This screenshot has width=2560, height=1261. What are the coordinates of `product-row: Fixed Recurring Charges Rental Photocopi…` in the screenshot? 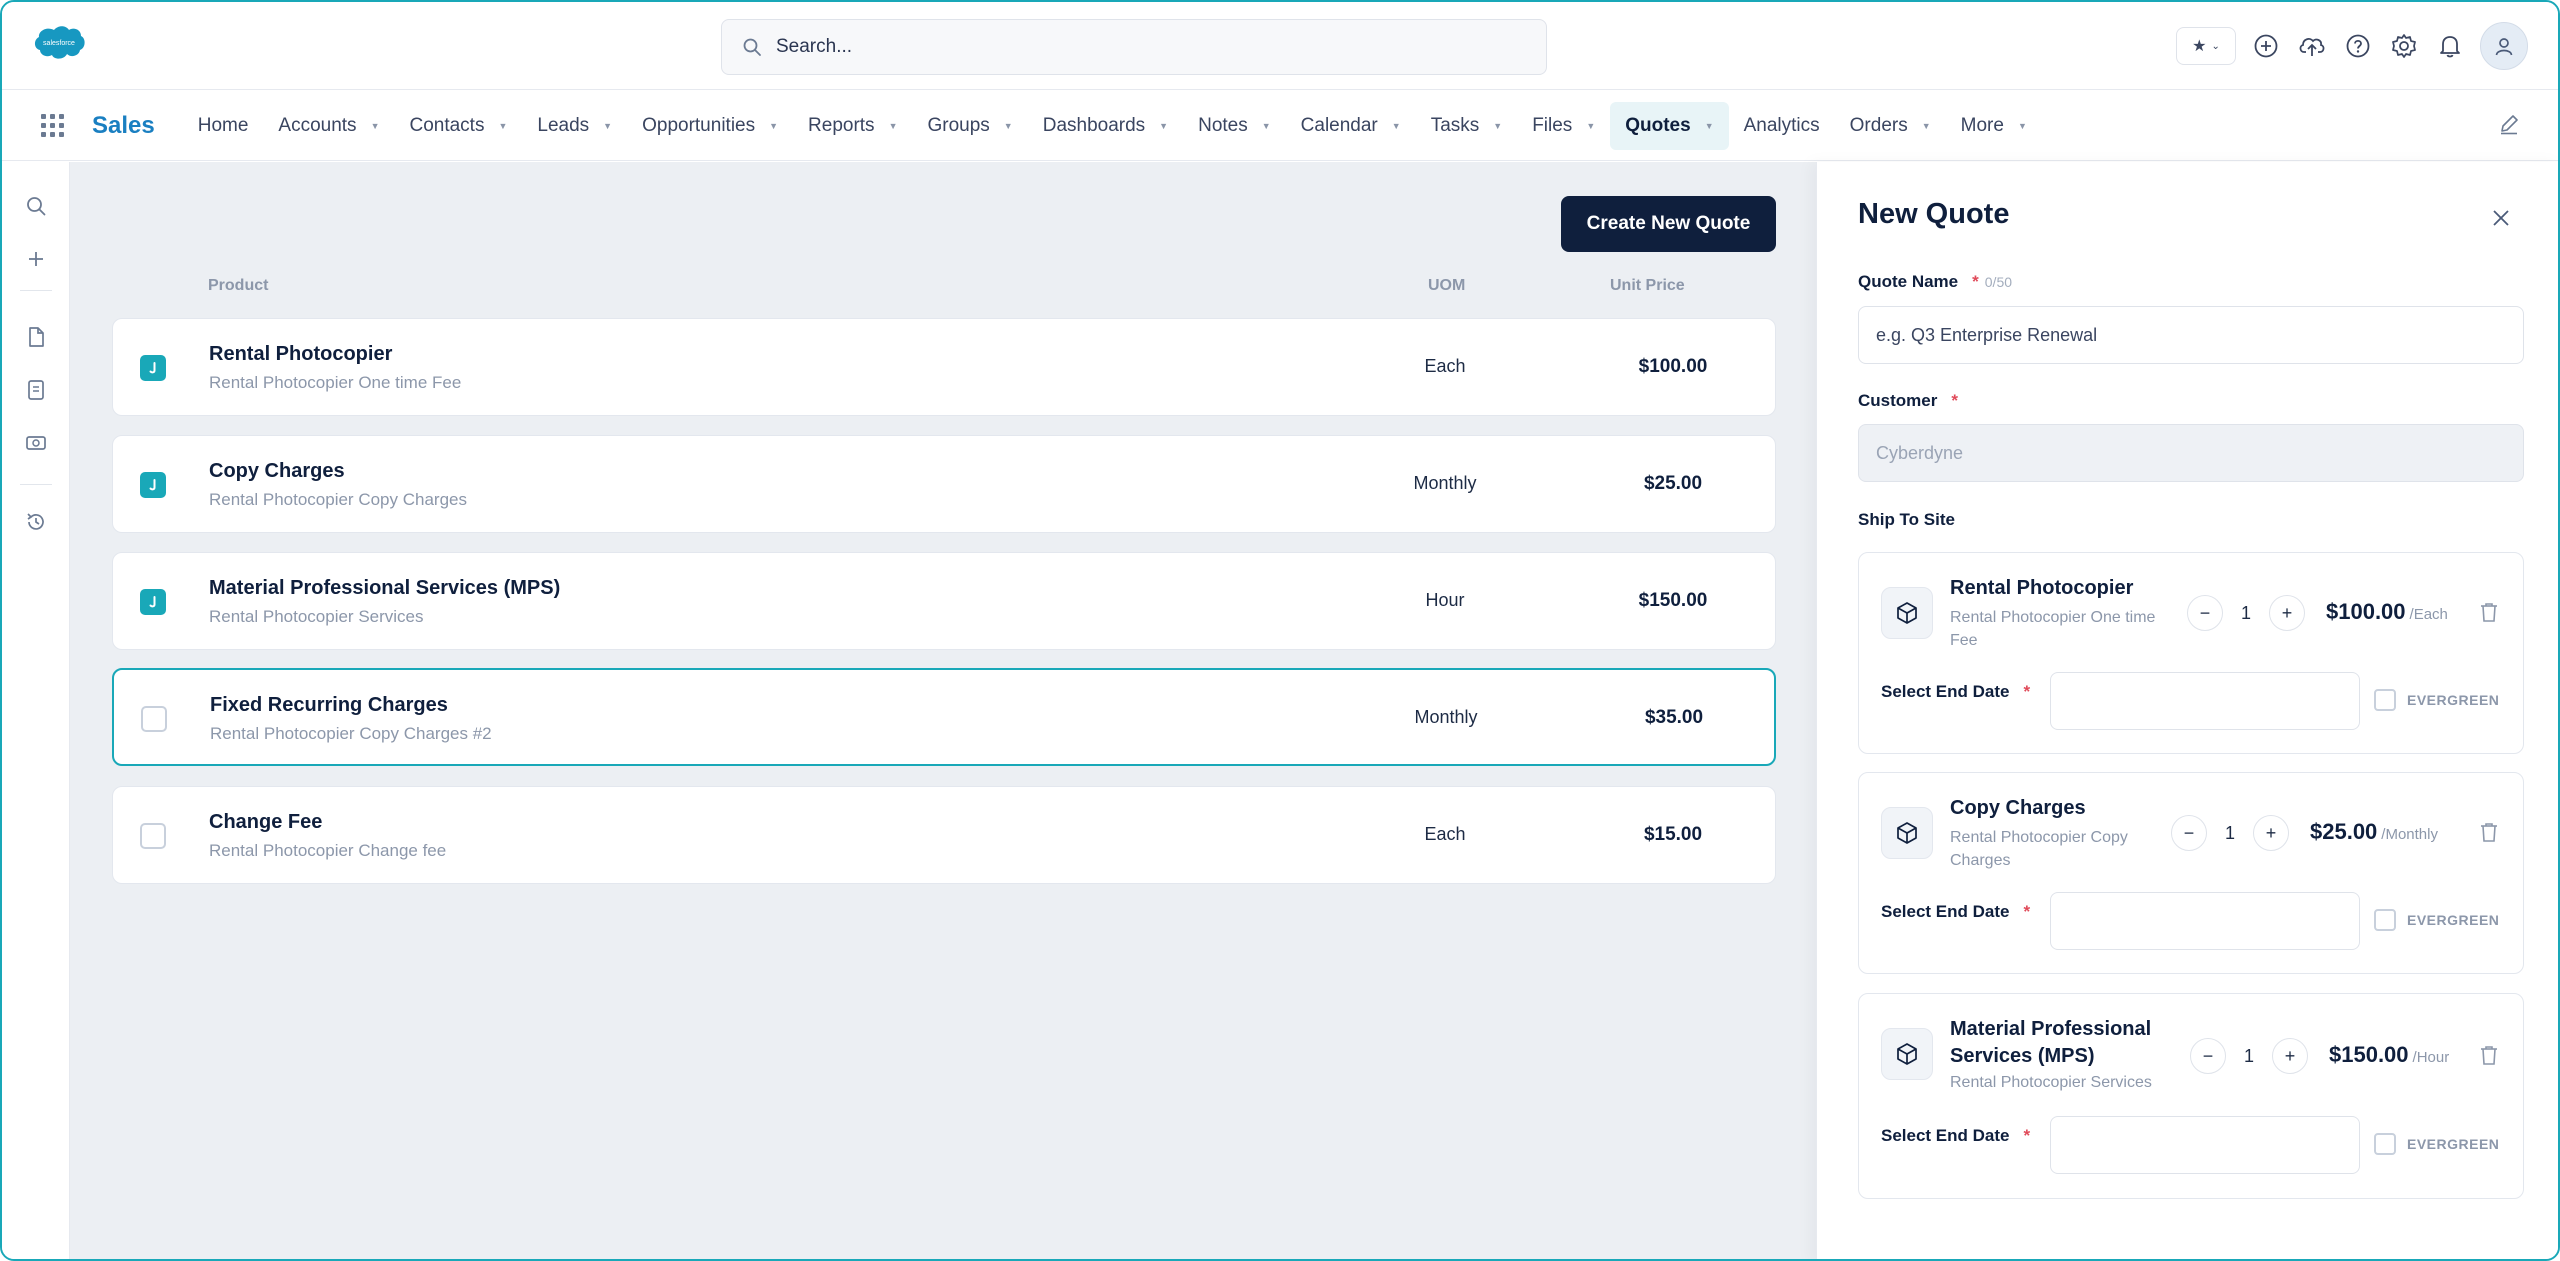 It's located at (944, 717).